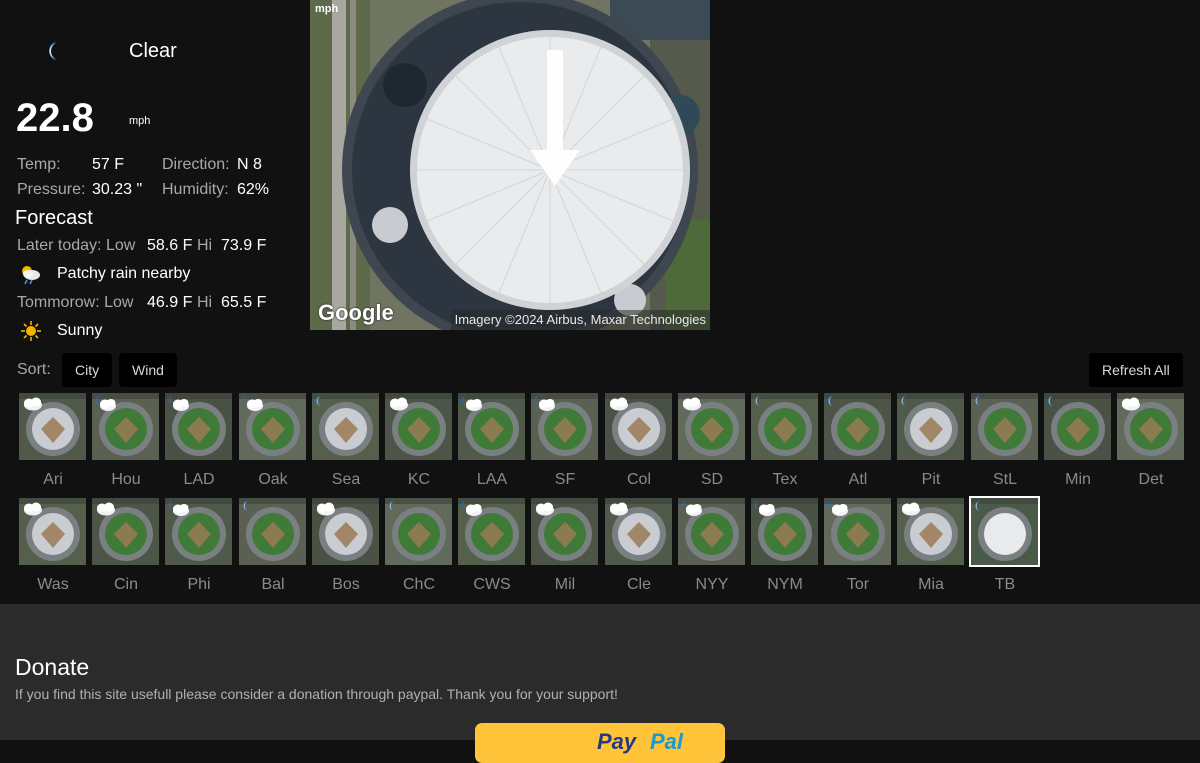  I want to click on stadium-tile-kc, so click(418, 426).